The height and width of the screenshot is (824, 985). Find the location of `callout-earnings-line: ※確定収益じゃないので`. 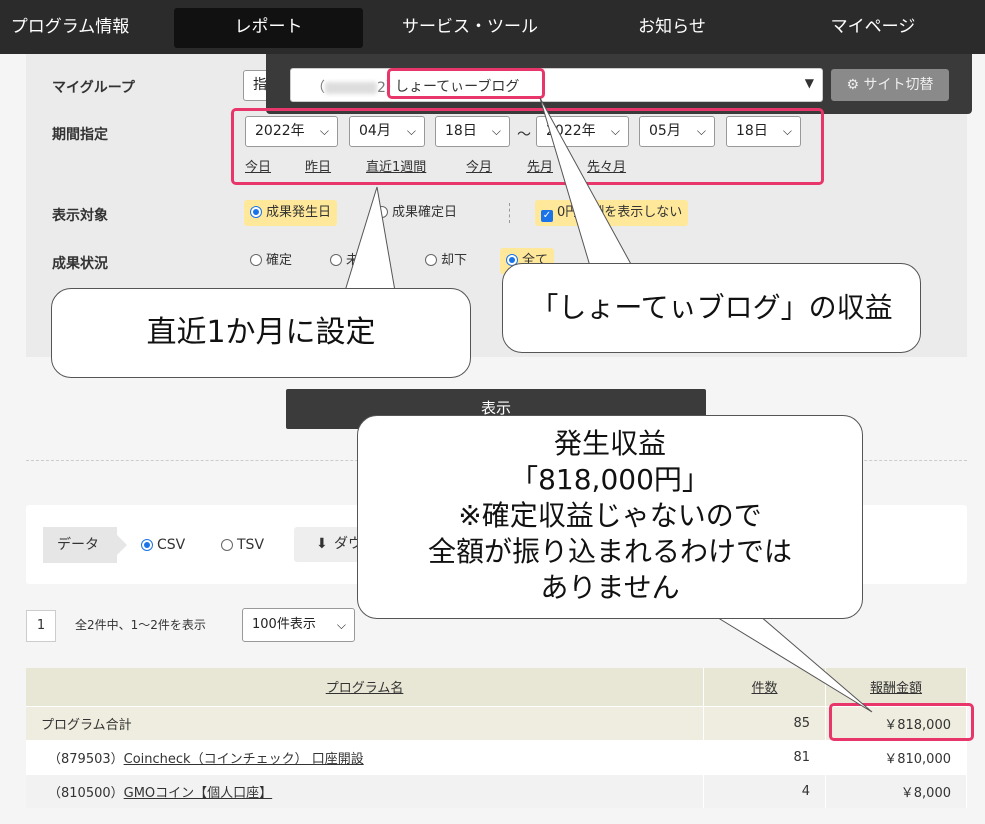

callout-earnings-line: ※確定収益じゃないので is located at coordinates (610, 515).